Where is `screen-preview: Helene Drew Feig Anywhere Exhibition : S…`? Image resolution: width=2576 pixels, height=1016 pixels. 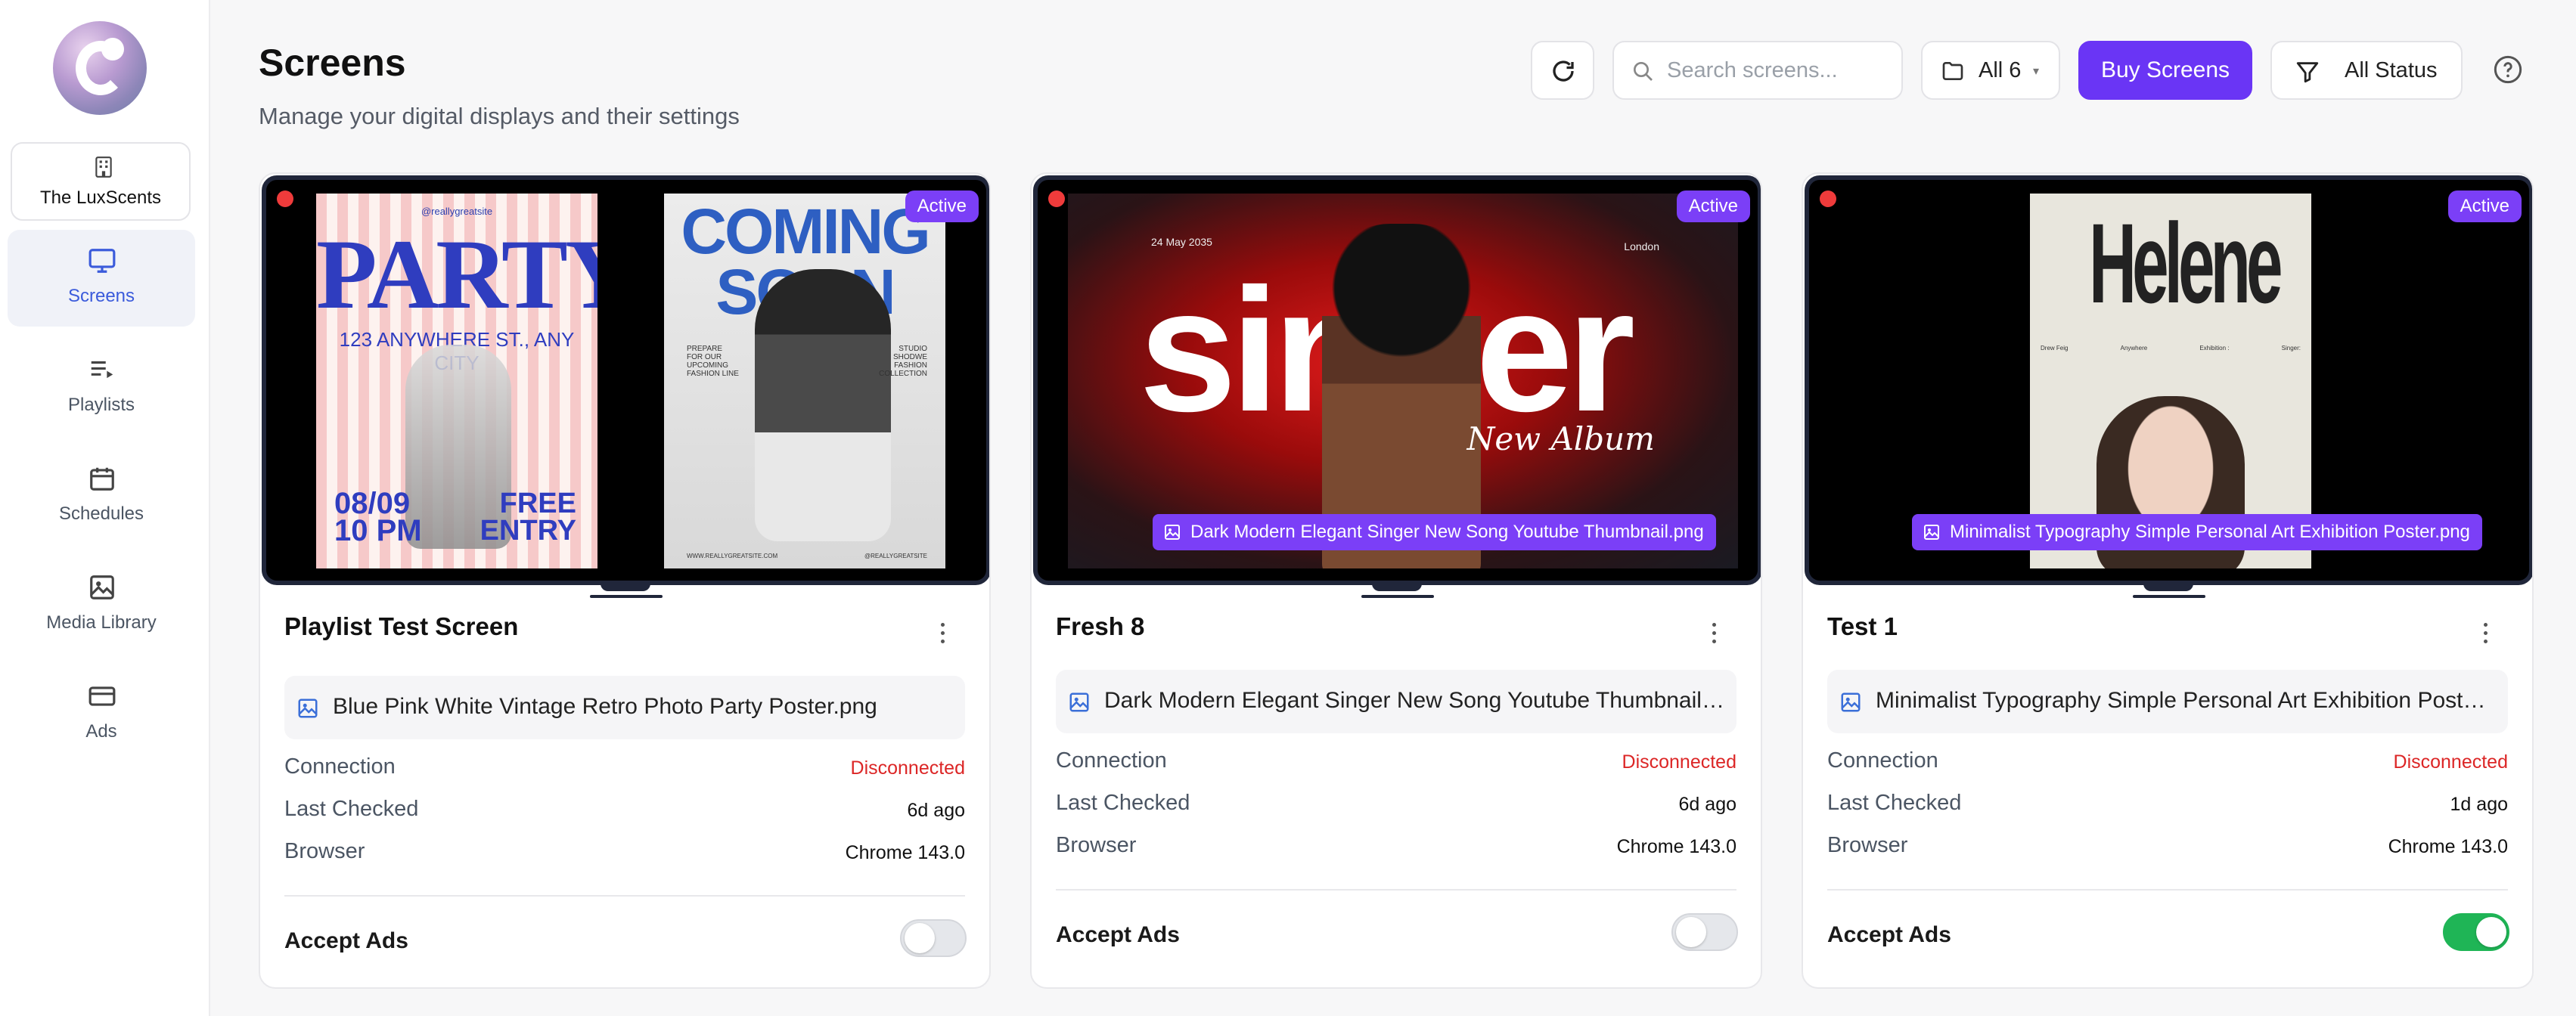 screen-preview: Helene Drew Feig Anywhere Exhibition : S… is located at coordinates (2168, 380).